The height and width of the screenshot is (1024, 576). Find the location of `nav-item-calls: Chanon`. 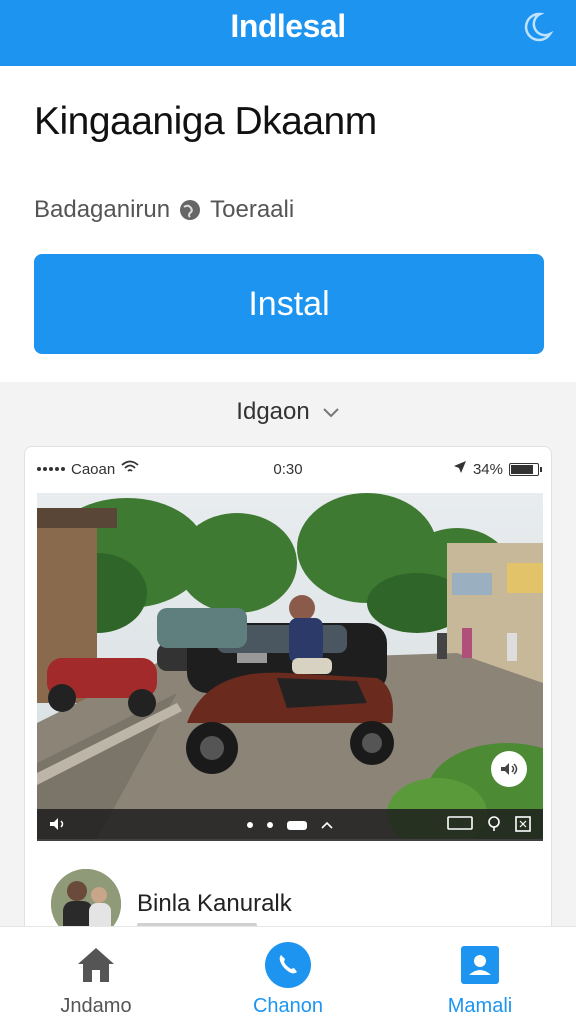

nav-item-calls: Chanon is located at coordinates (288, 975).